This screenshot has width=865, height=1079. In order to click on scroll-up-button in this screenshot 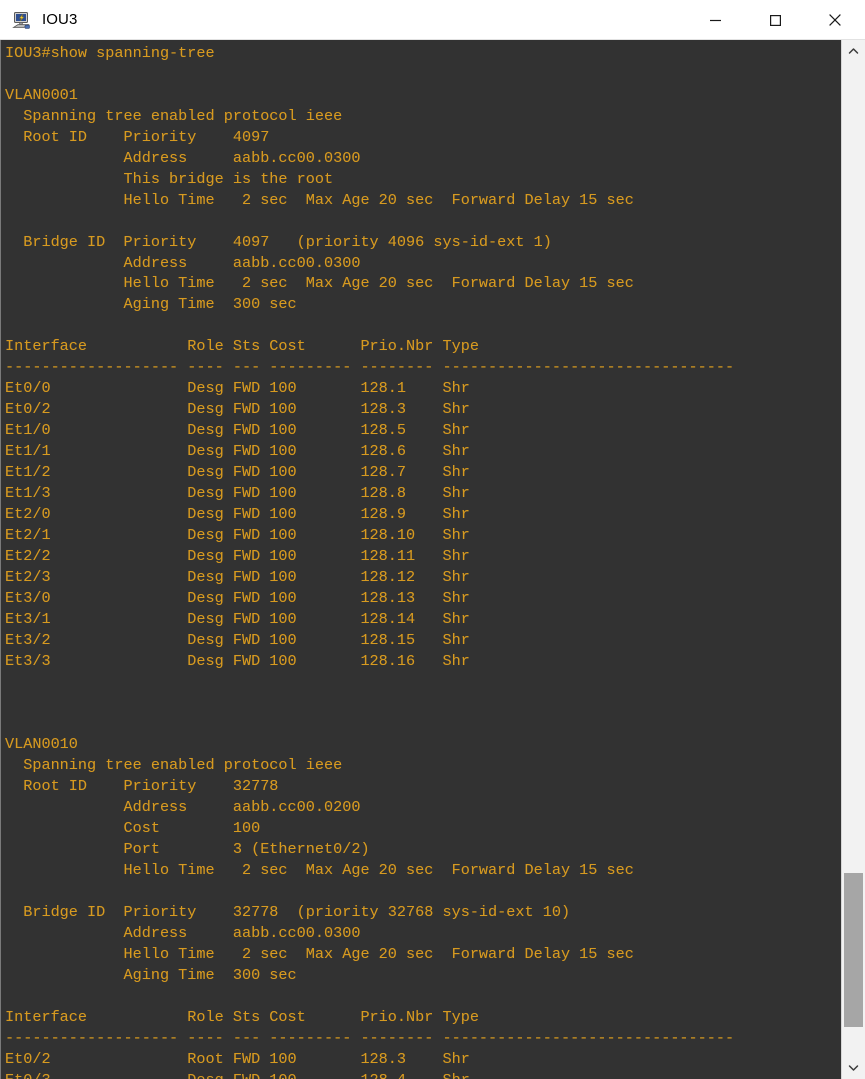, I will do `click(853, 51)`.